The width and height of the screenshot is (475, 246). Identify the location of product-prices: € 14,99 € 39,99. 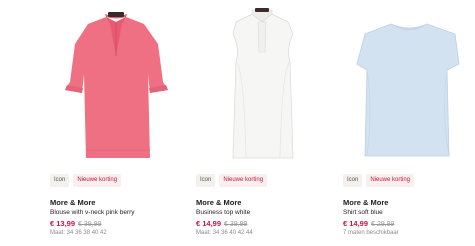
(221, 223).